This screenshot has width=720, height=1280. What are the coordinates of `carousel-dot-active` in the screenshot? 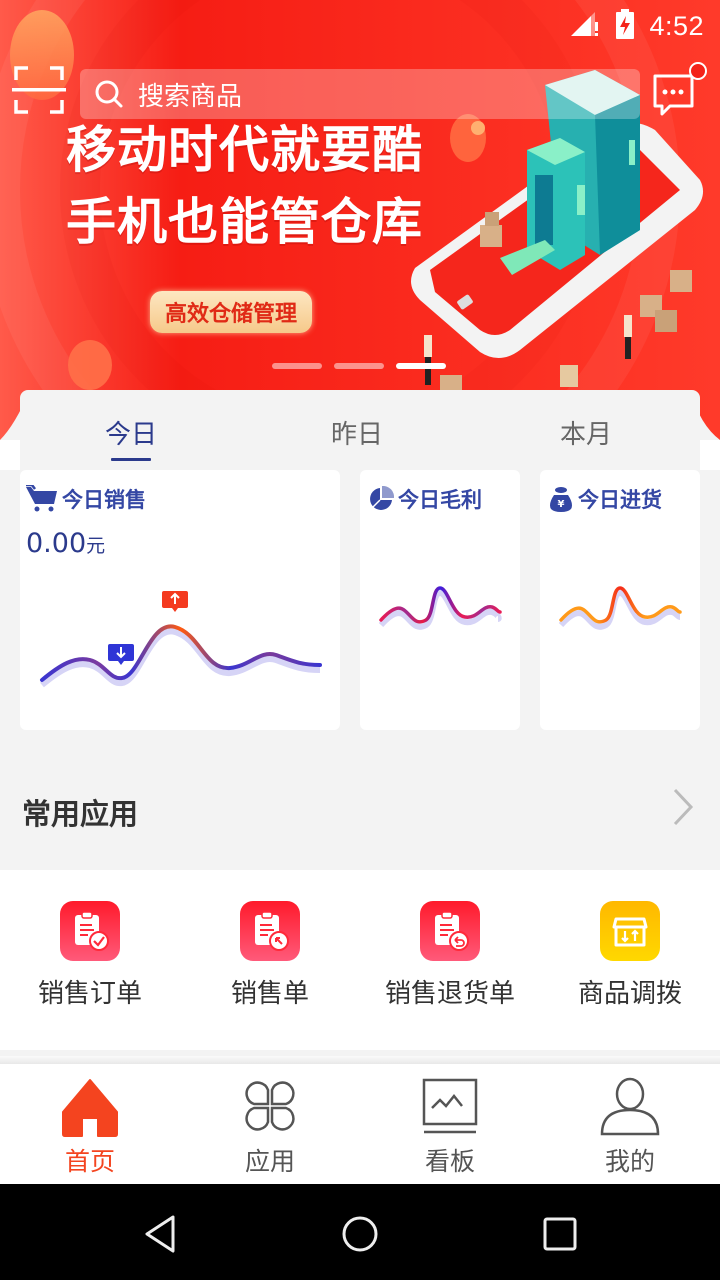 It's located at (421, 366).